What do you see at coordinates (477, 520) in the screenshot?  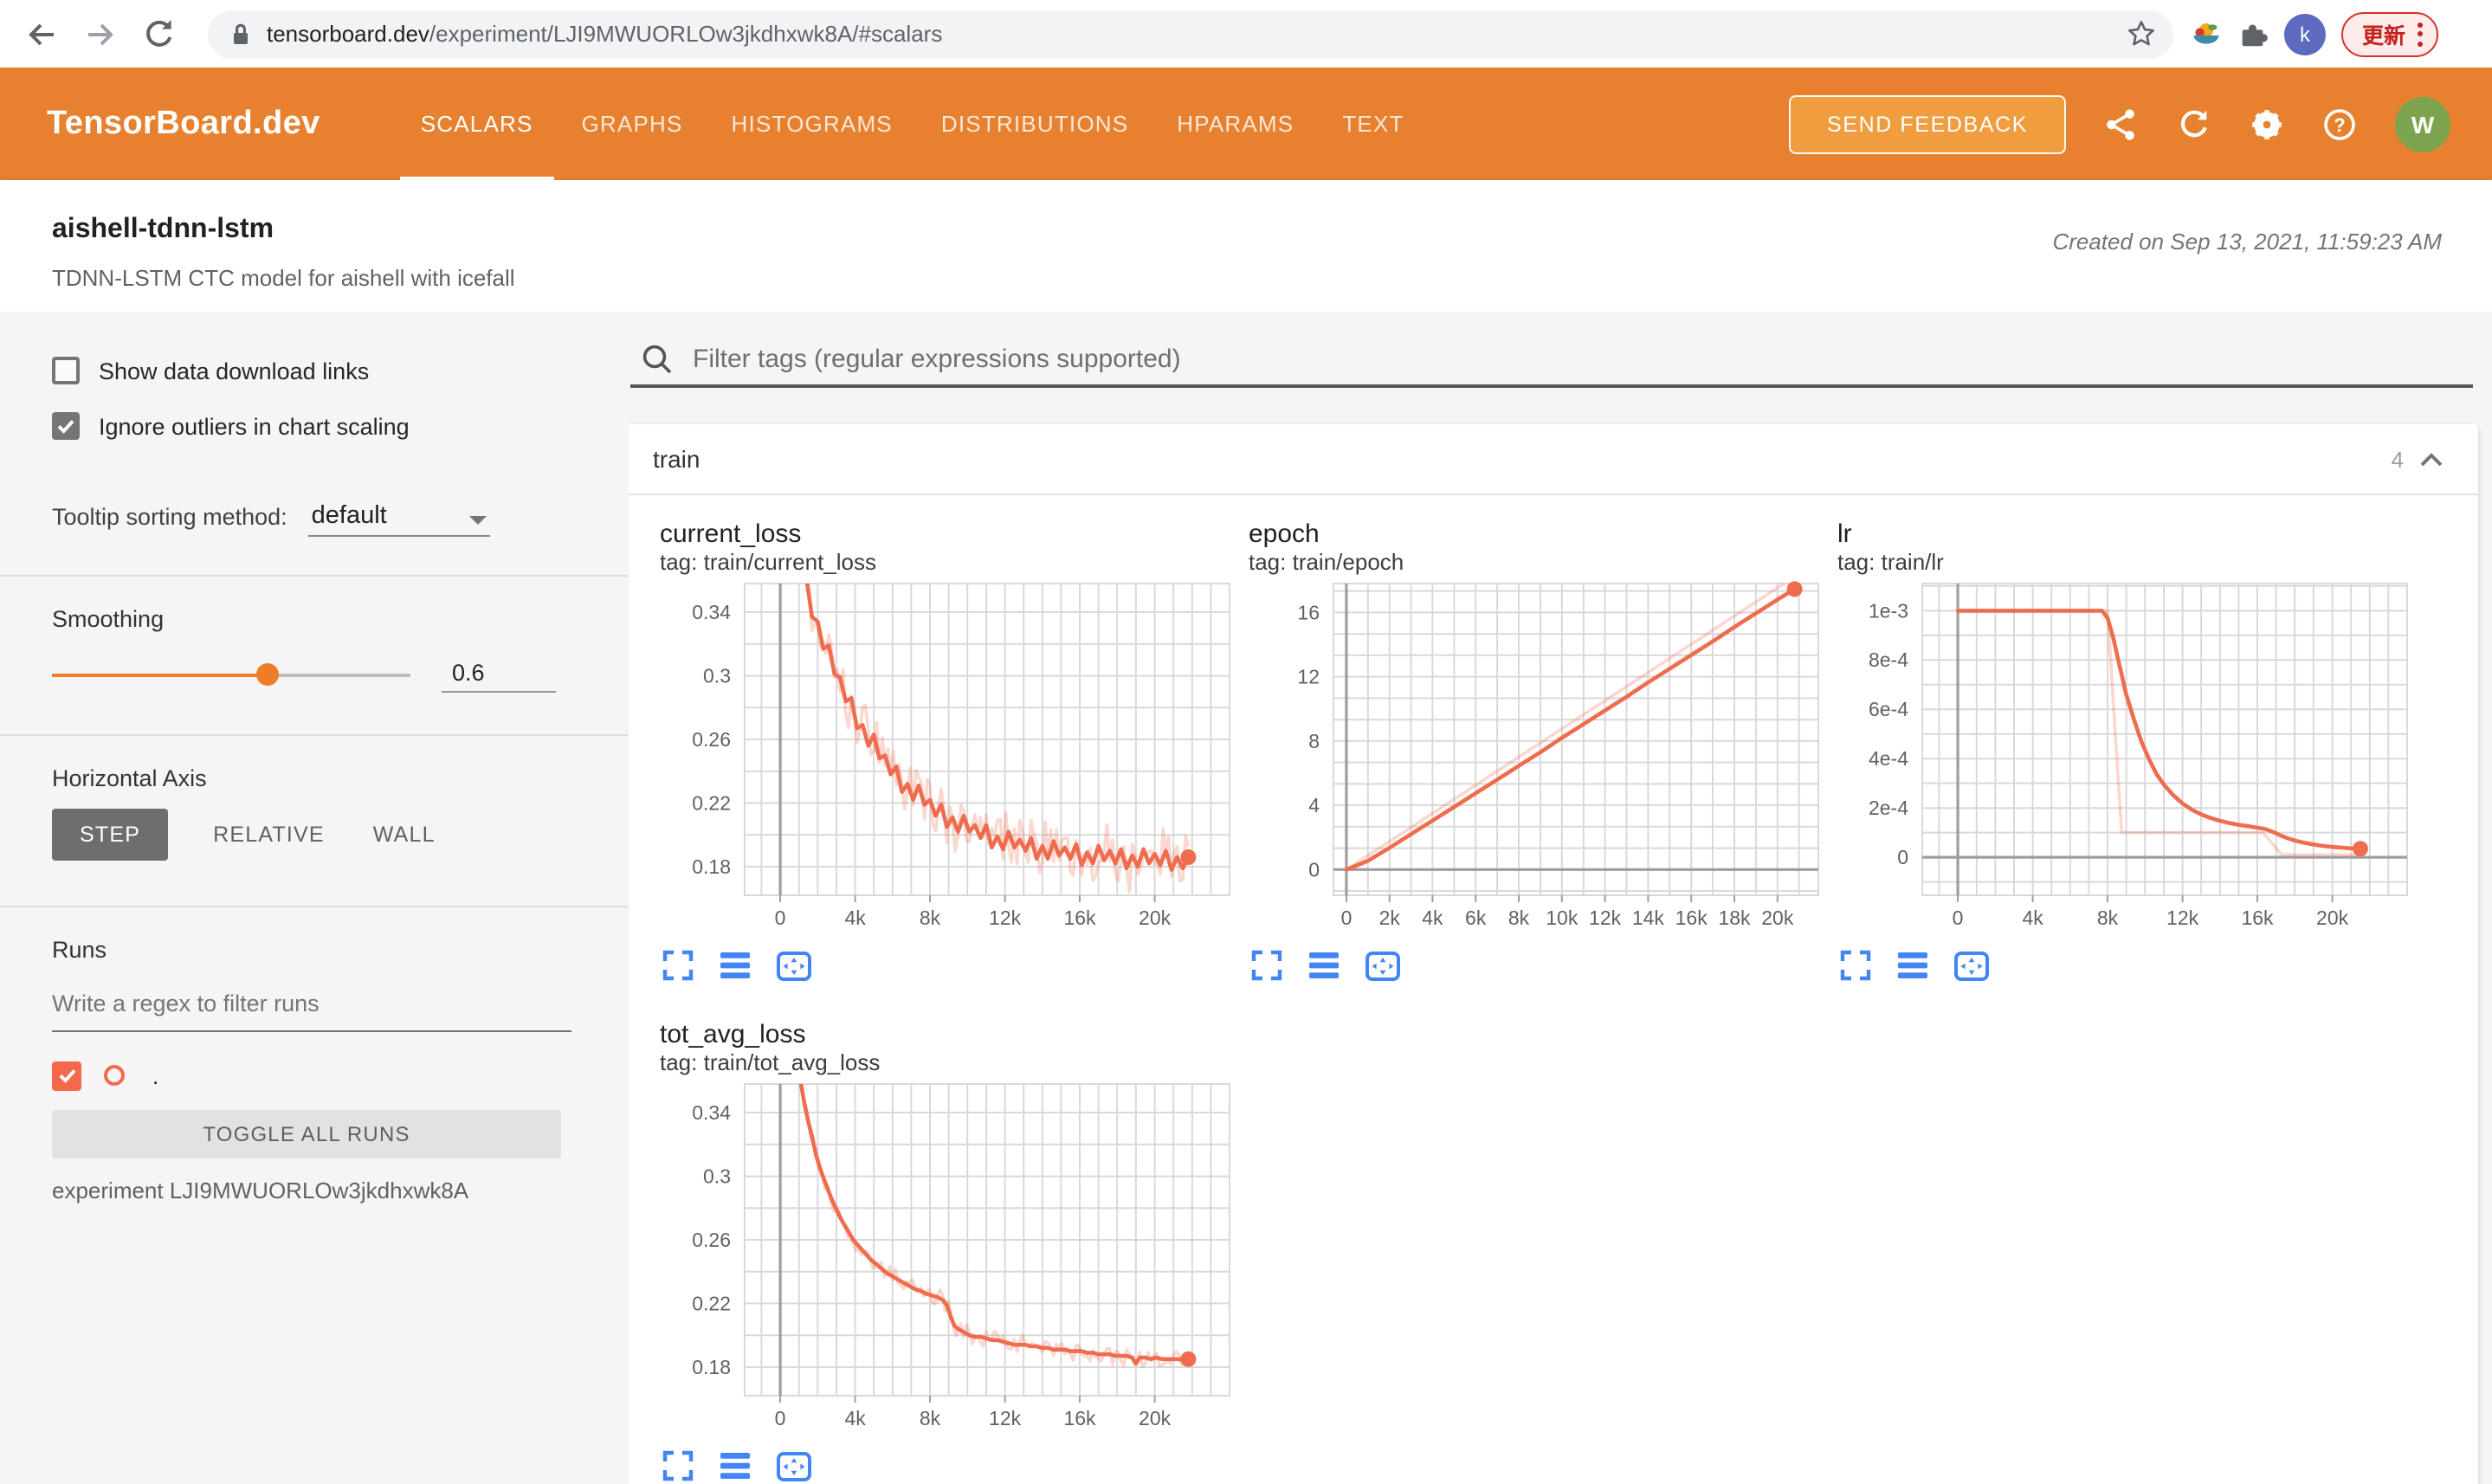 I see `chevron-down-icon` at bounding box center [477, 520].